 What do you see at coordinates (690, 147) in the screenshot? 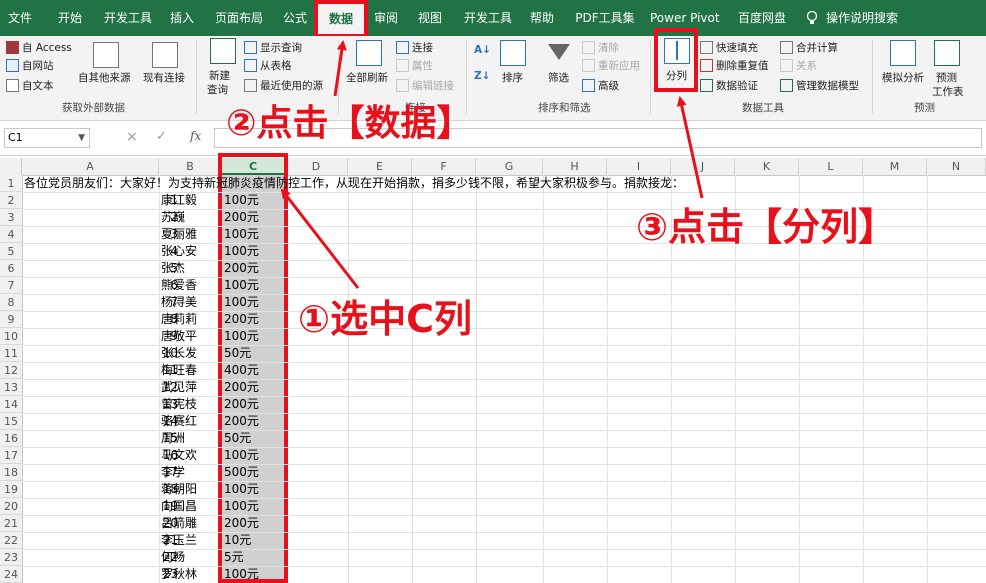
I see `arrow-to-text-to-columns` at bounding box center [690, 147].